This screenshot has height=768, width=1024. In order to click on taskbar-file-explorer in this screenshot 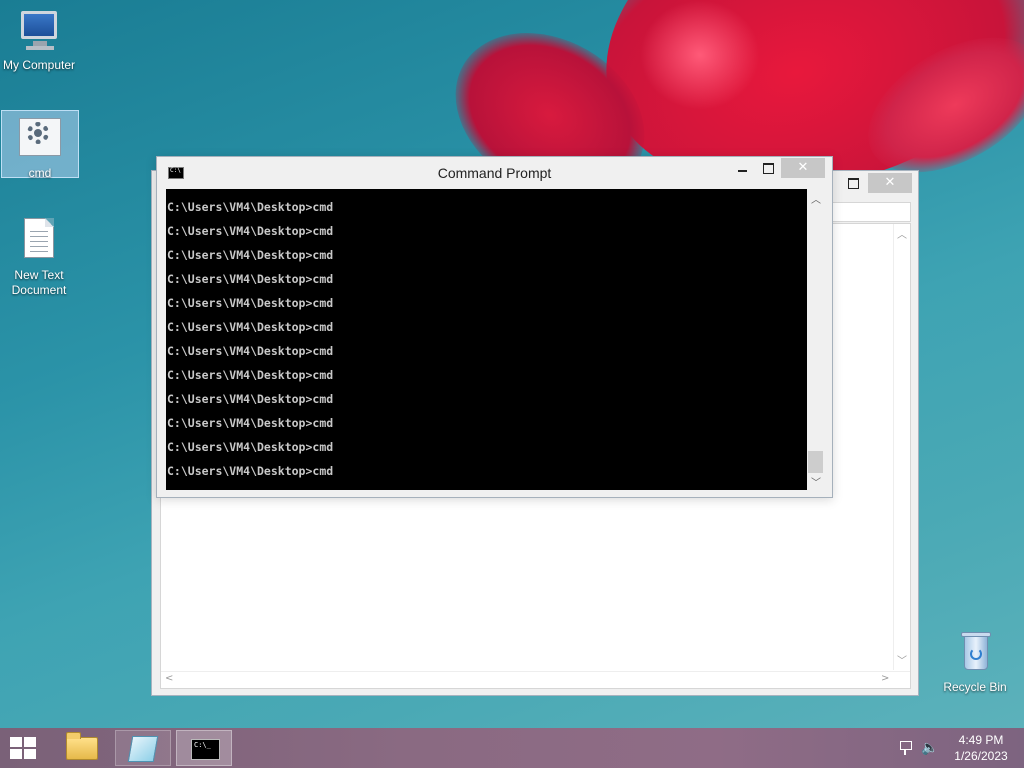, I will do `click(82, 748)`.